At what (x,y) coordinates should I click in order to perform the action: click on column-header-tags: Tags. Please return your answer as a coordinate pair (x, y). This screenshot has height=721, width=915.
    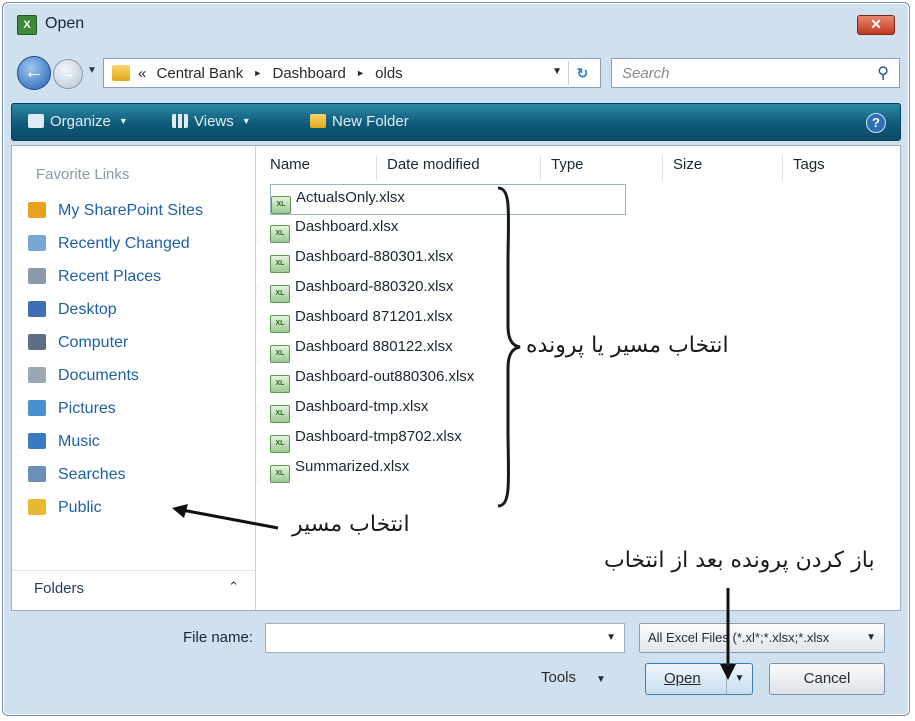
    Looking at the image, I should click on (803, 168).